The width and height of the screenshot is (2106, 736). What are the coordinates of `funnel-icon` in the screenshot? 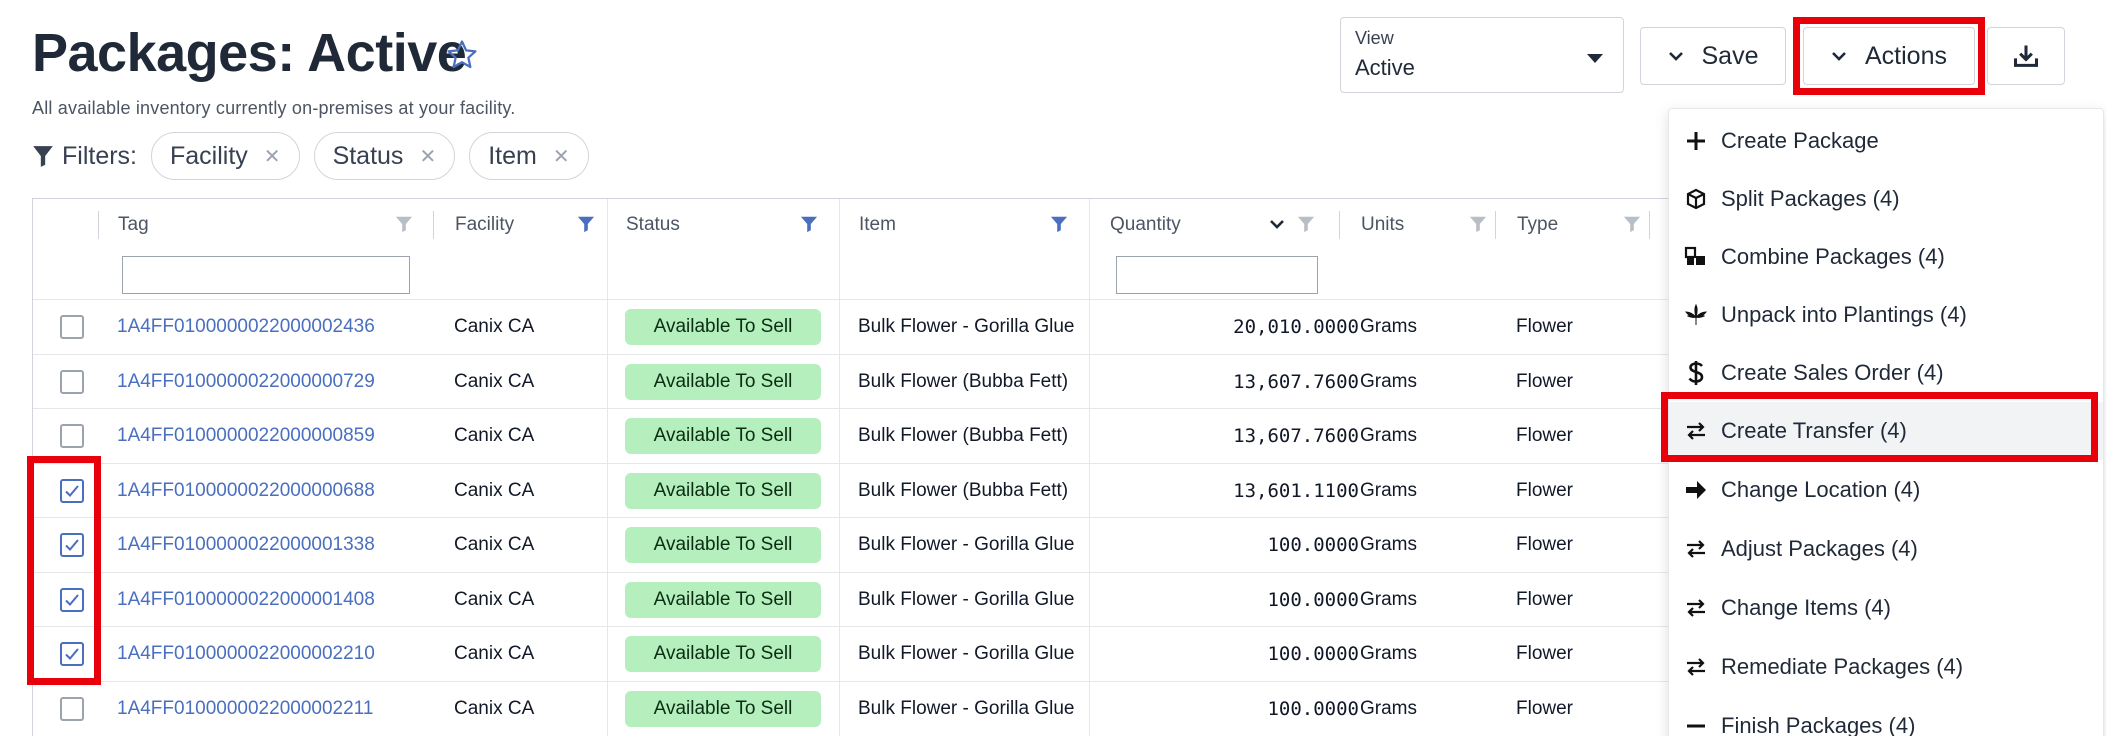 It's located at (43, 156).